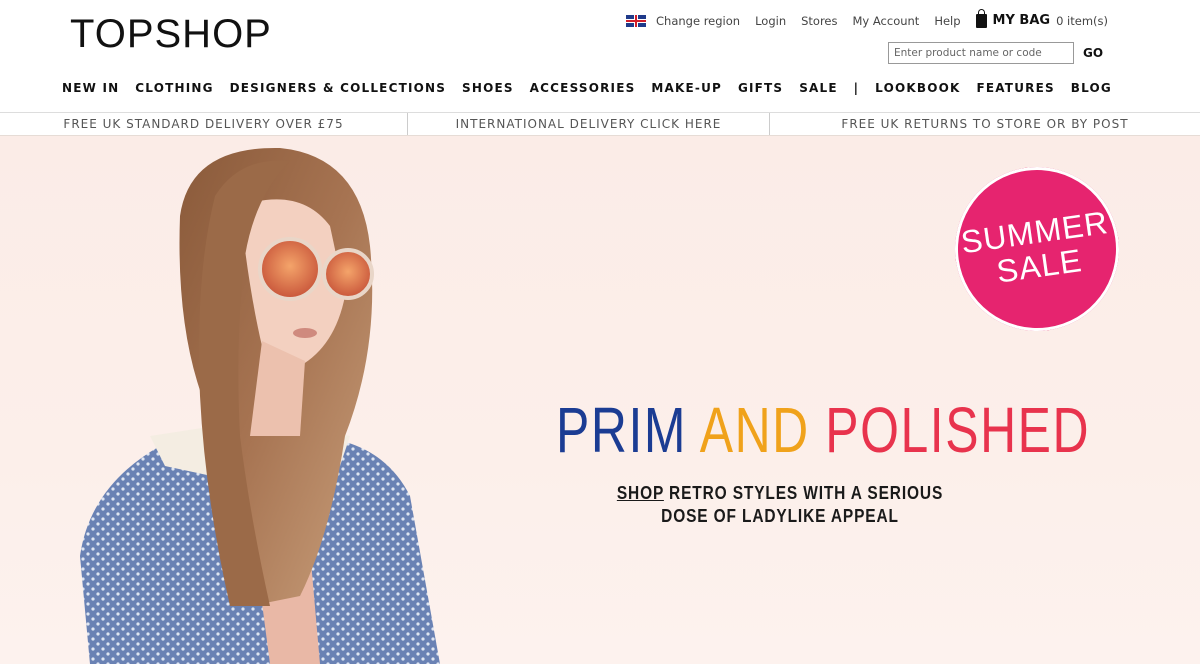 The height and width of the screenshot is (664, 1200). I want to click on search-form: GO, so click(997, 53).